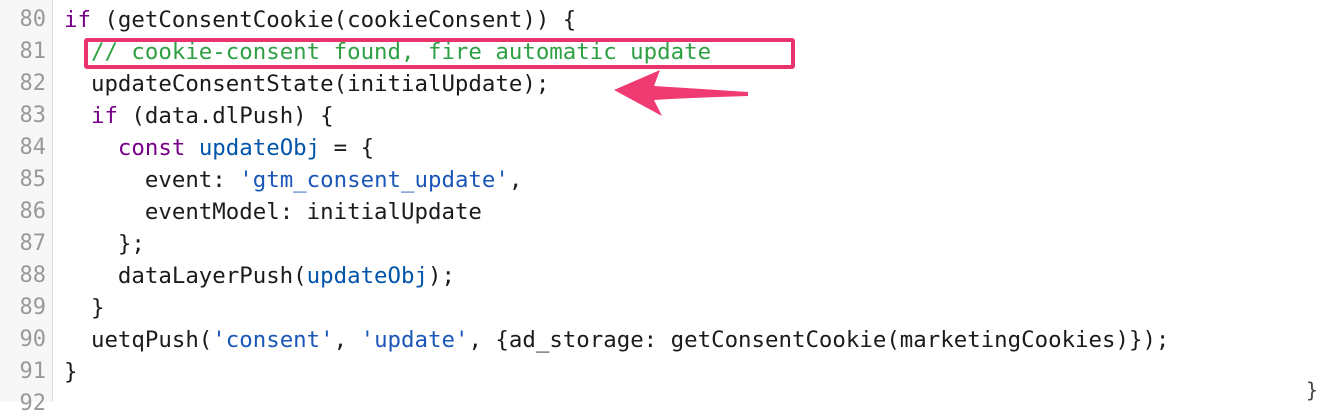 The height and width of the screenshot is (420, 1322). What do you see at coordinates (33, 307) in the screenshot?
I see `line-number: 89` at bounding box center [33, 307].